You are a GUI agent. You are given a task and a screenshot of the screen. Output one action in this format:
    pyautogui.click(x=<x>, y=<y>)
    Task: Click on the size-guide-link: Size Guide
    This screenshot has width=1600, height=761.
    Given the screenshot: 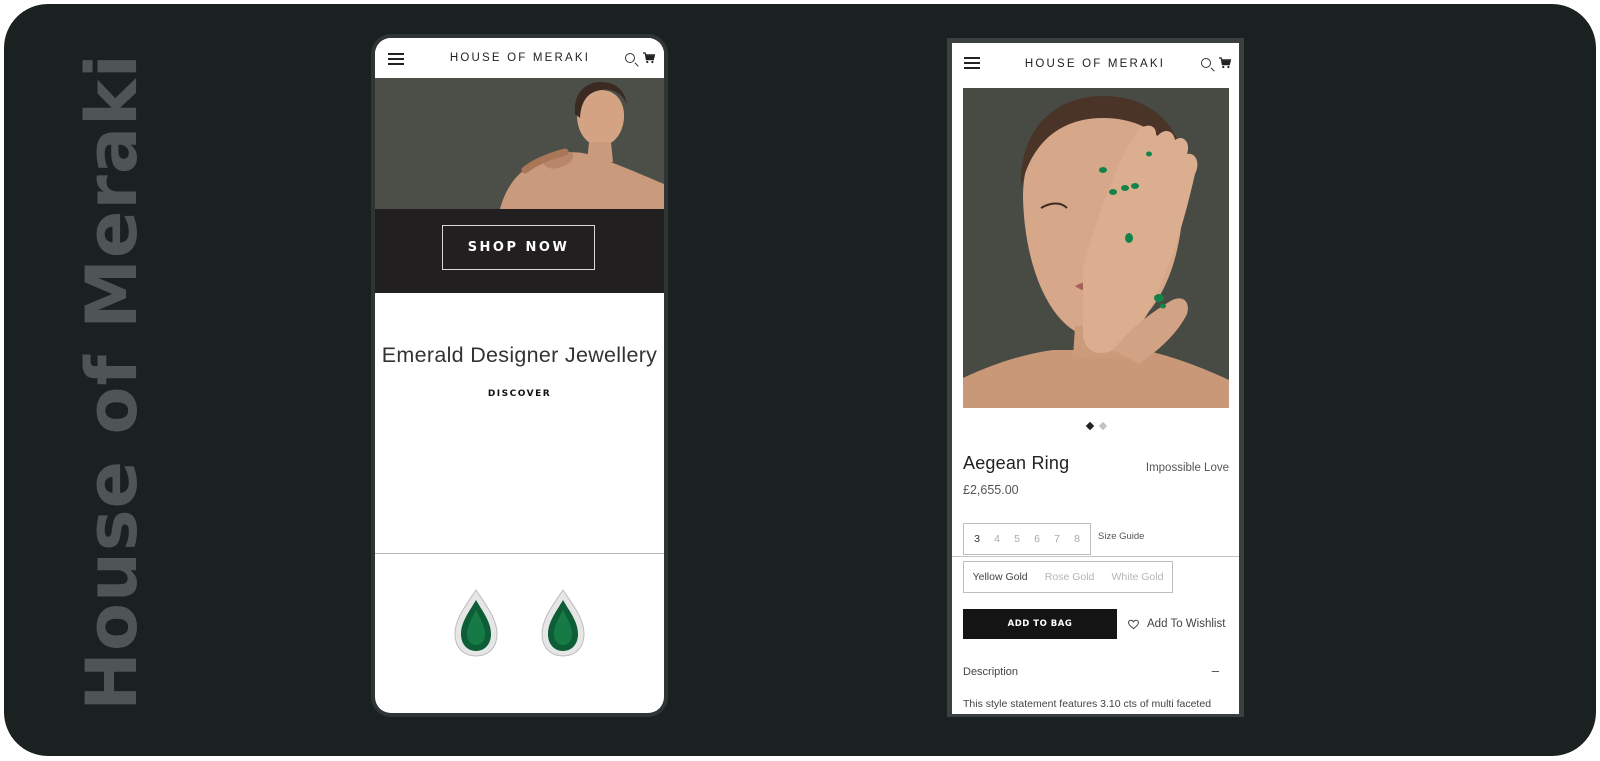 What is the action you would take?
    pyautogui.click(x=1121, y=536)
    